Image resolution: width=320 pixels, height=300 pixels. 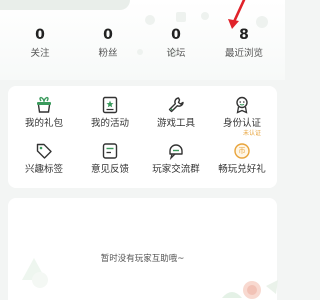 I want to click on gift-pot-icon, so click(x=44, y=104).